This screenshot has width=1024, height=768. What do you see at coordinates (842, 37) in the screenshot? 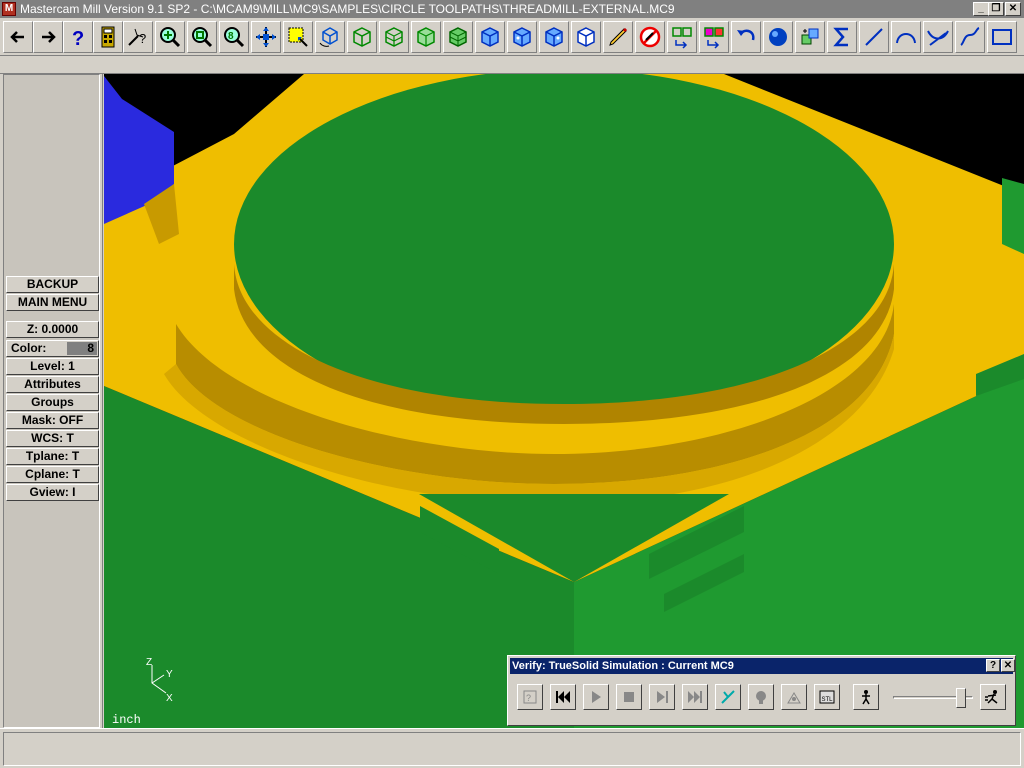
I see `sum-icon` at bounding box center [842, 37].